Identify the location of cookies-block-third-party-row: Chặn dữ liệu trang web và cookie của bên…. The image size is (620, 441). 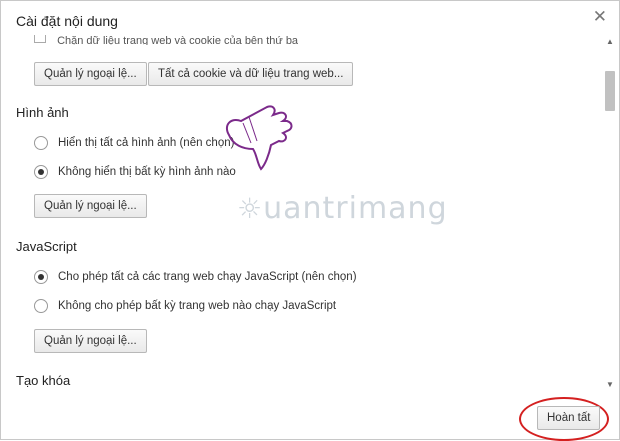
(166, 40).